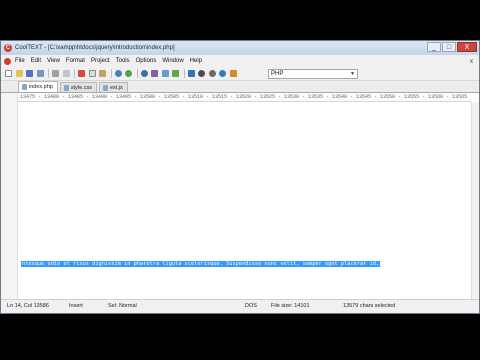 This screenshot has height=360, width=480. What do you see at coordinates (196, 61) in the screenshot?
I see `menu-help: Help` at bounding box center [196, 61].